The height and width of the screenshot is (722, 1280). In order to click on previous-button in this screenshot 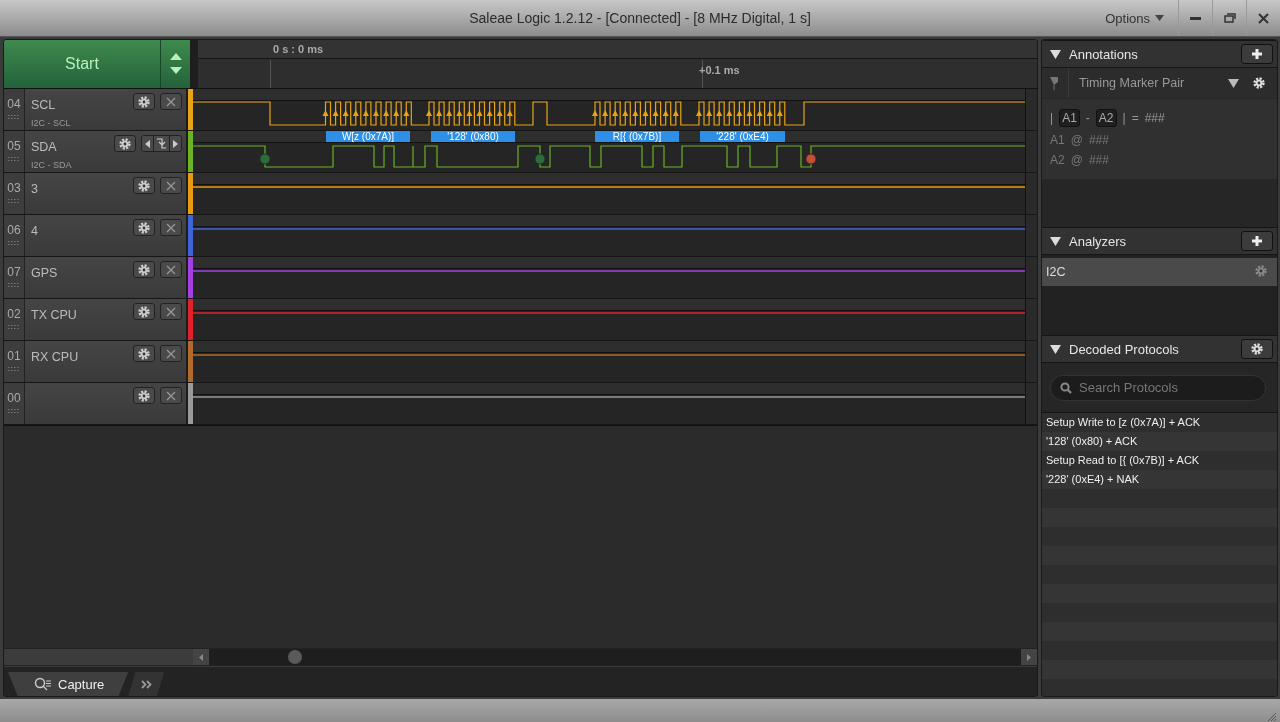, I will do `click(147, 143)`.